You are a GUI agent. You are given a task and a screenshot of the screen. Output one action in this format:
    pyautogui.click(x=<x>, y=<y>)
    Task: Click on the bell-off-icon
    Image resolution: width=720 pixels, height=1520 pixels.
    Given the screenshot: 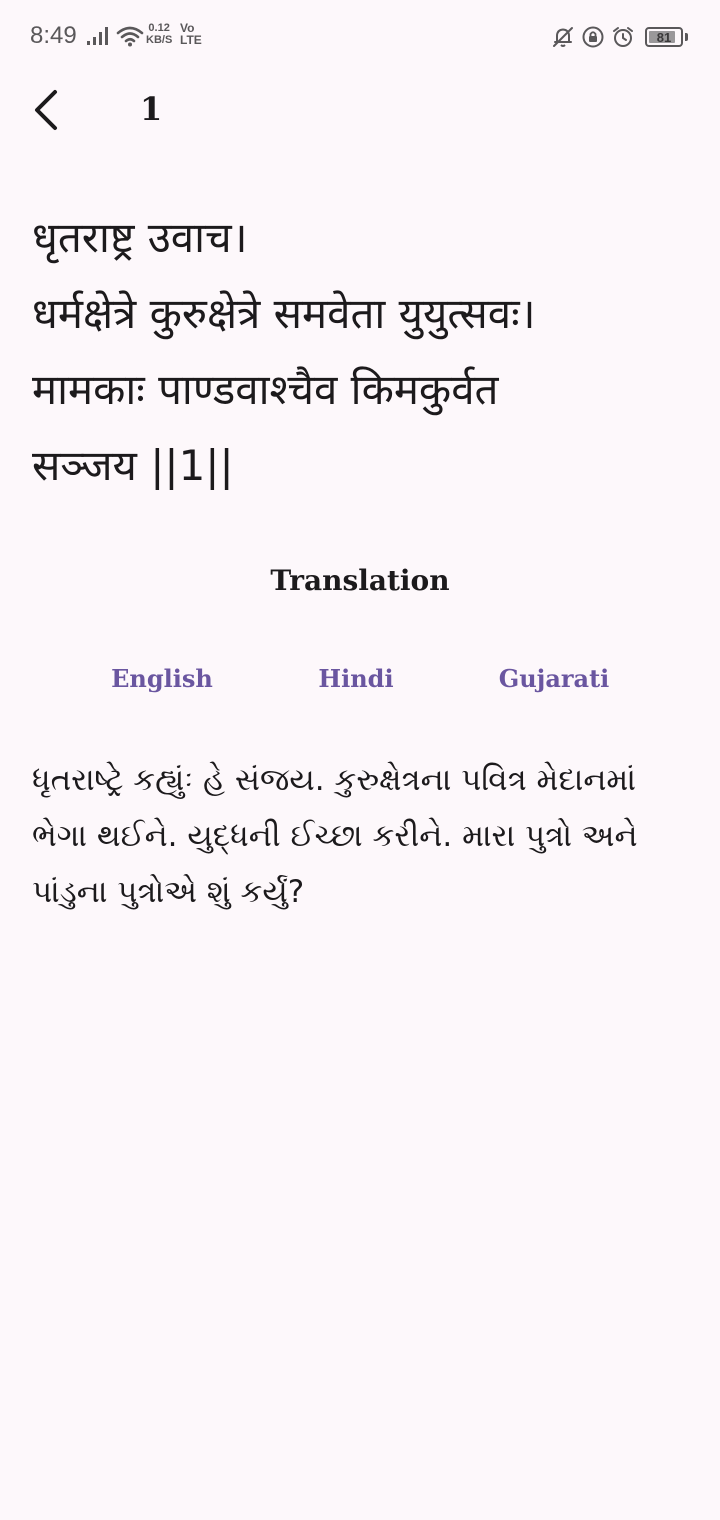 What is the action you would take?
    pyautogui.click(x=563, y=37)
    